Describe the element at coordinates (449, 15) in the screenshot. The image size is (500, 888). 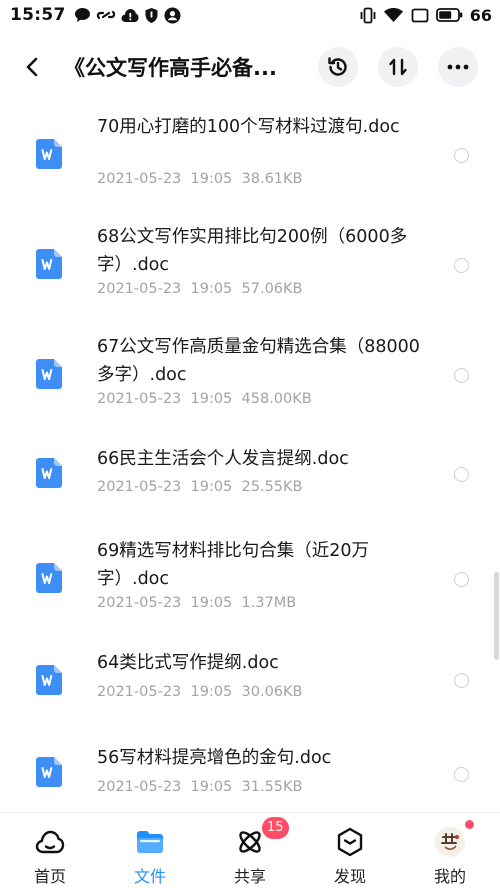
I see `battery-icon` at that location.